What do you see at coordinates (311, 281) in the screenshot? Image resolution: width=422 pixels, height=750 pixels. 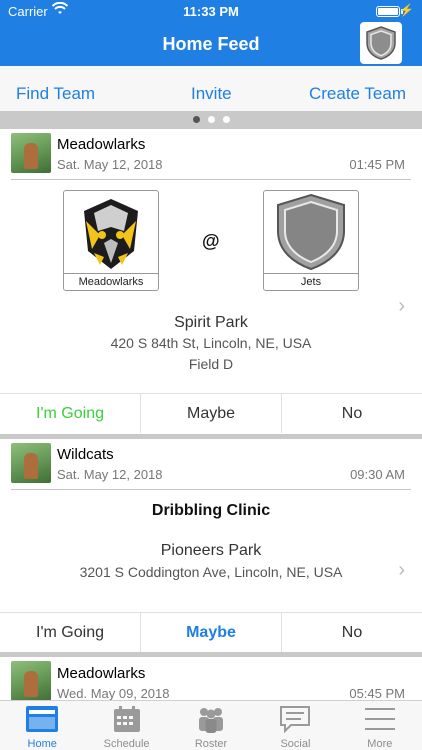 I see `away-team-label: Jets` at bounding box center [311, 281].